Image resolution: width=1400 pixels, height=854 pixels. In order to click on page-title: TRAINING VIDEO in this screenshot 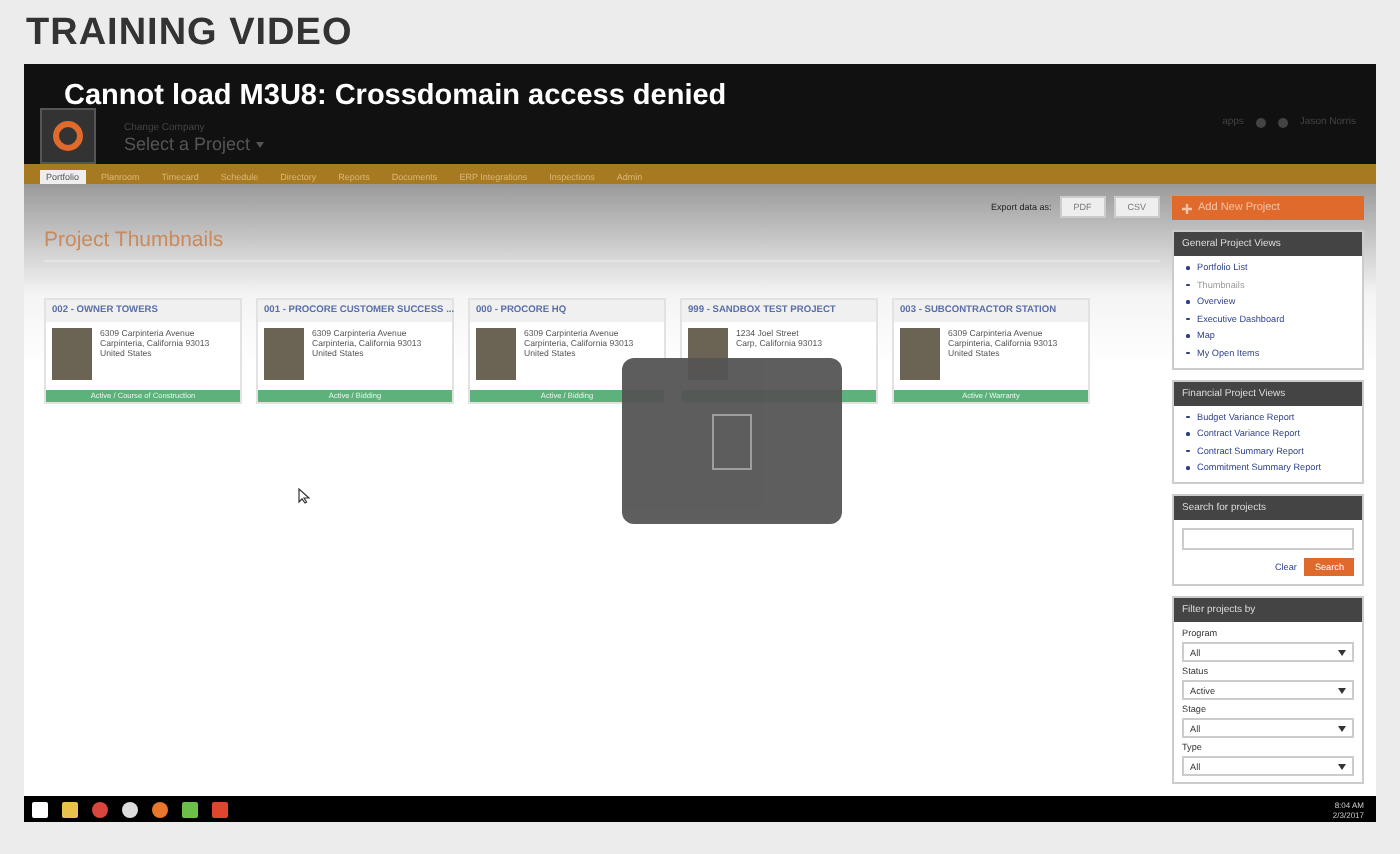, I will do `click(189, 34)`.